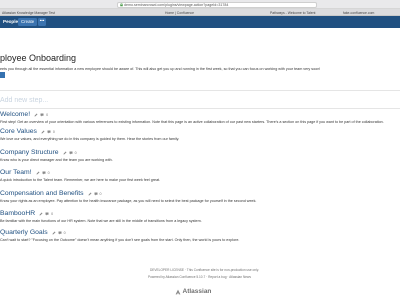  I want to click on browser-tab: Pathways - Welcome to Talent, so click(292, 13).